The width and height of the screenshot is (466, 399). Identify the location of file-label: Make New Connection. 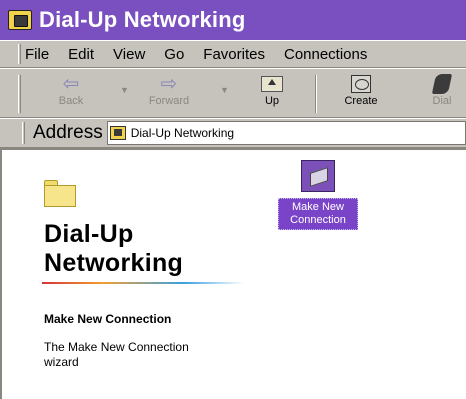
(318, 214).